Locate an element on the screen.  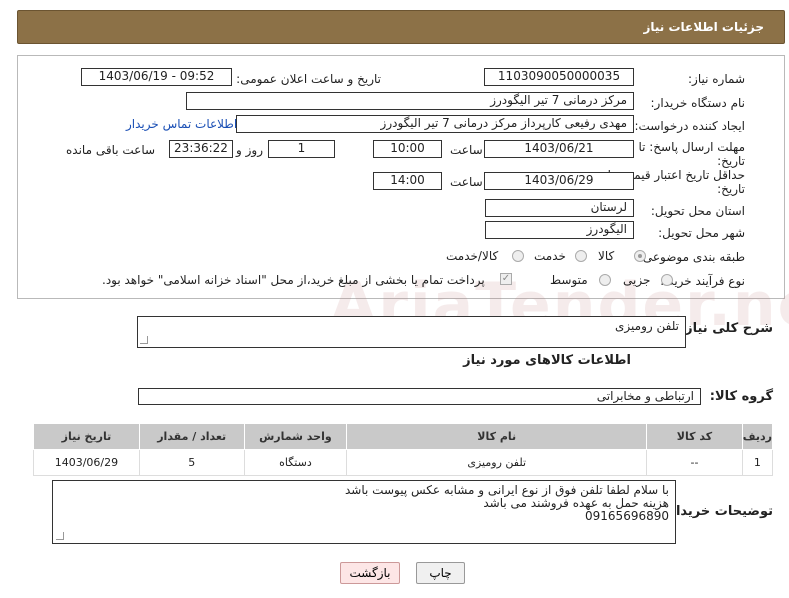
process-option-medium: متوسط is located at coordinates (569, 280).